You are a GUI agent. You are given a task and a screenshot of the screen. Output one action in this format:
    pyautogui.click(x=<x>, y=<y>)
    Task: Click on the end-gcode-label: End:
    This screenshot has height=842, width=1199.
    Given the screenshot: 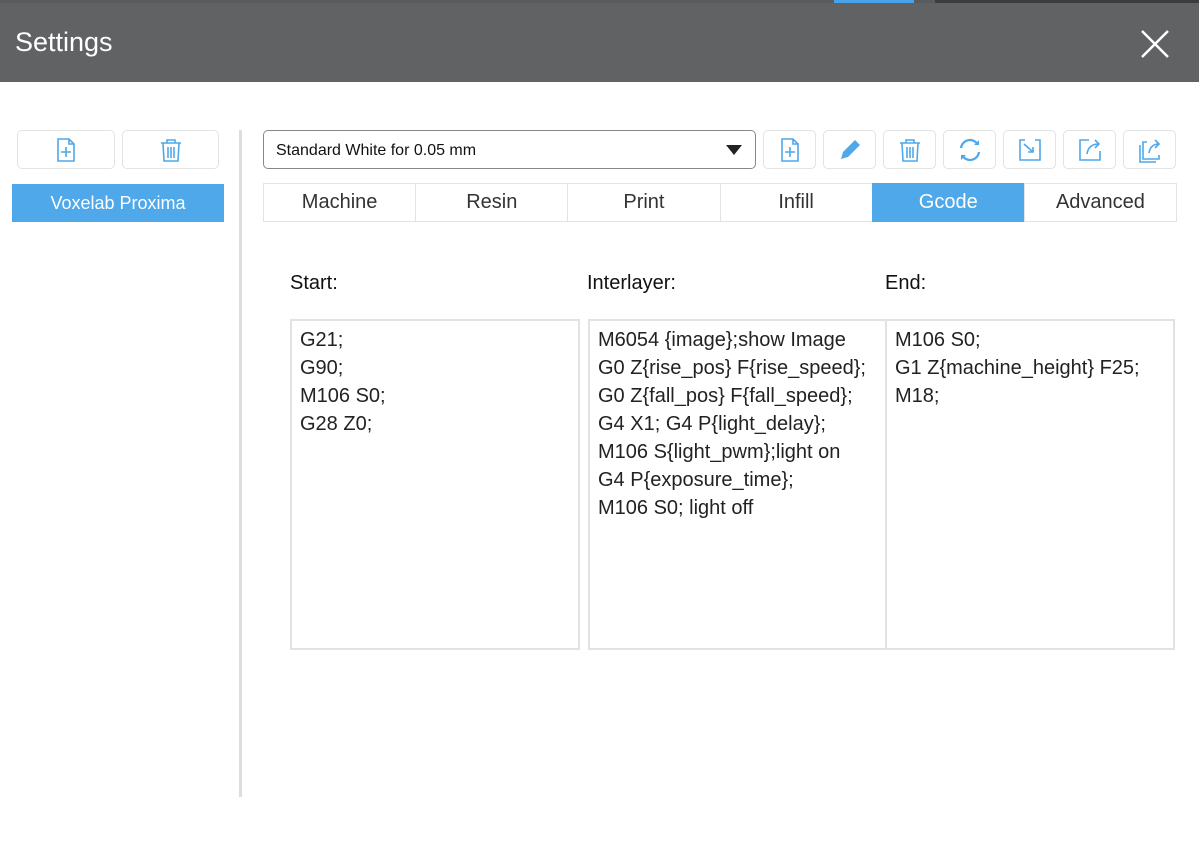 What is the action you would take?
    pyautogui.click(x=906, y=283)
    